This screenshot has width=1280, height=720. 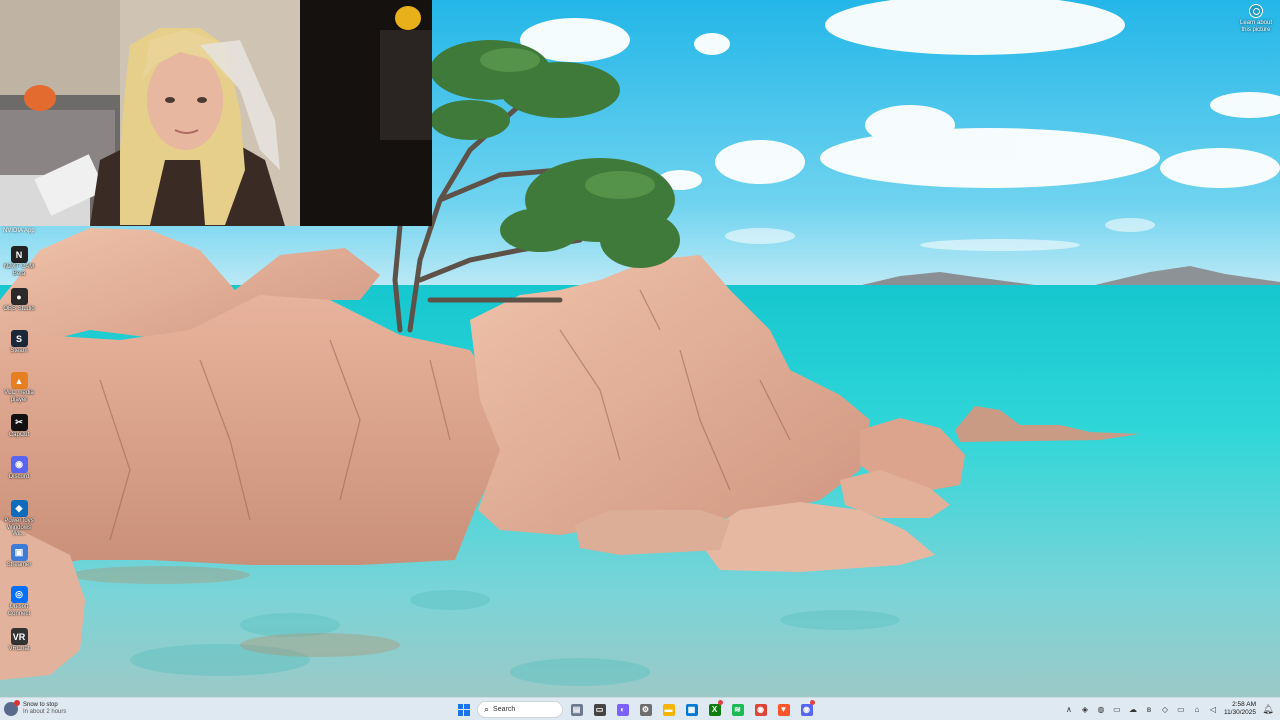 I want to click on taskbar-center: ⌕ Search ▤ ▭ ◐ ⚙ ▬ ▦ X ≋ ◉ ▼ ◉, so click(x=635, y=709).